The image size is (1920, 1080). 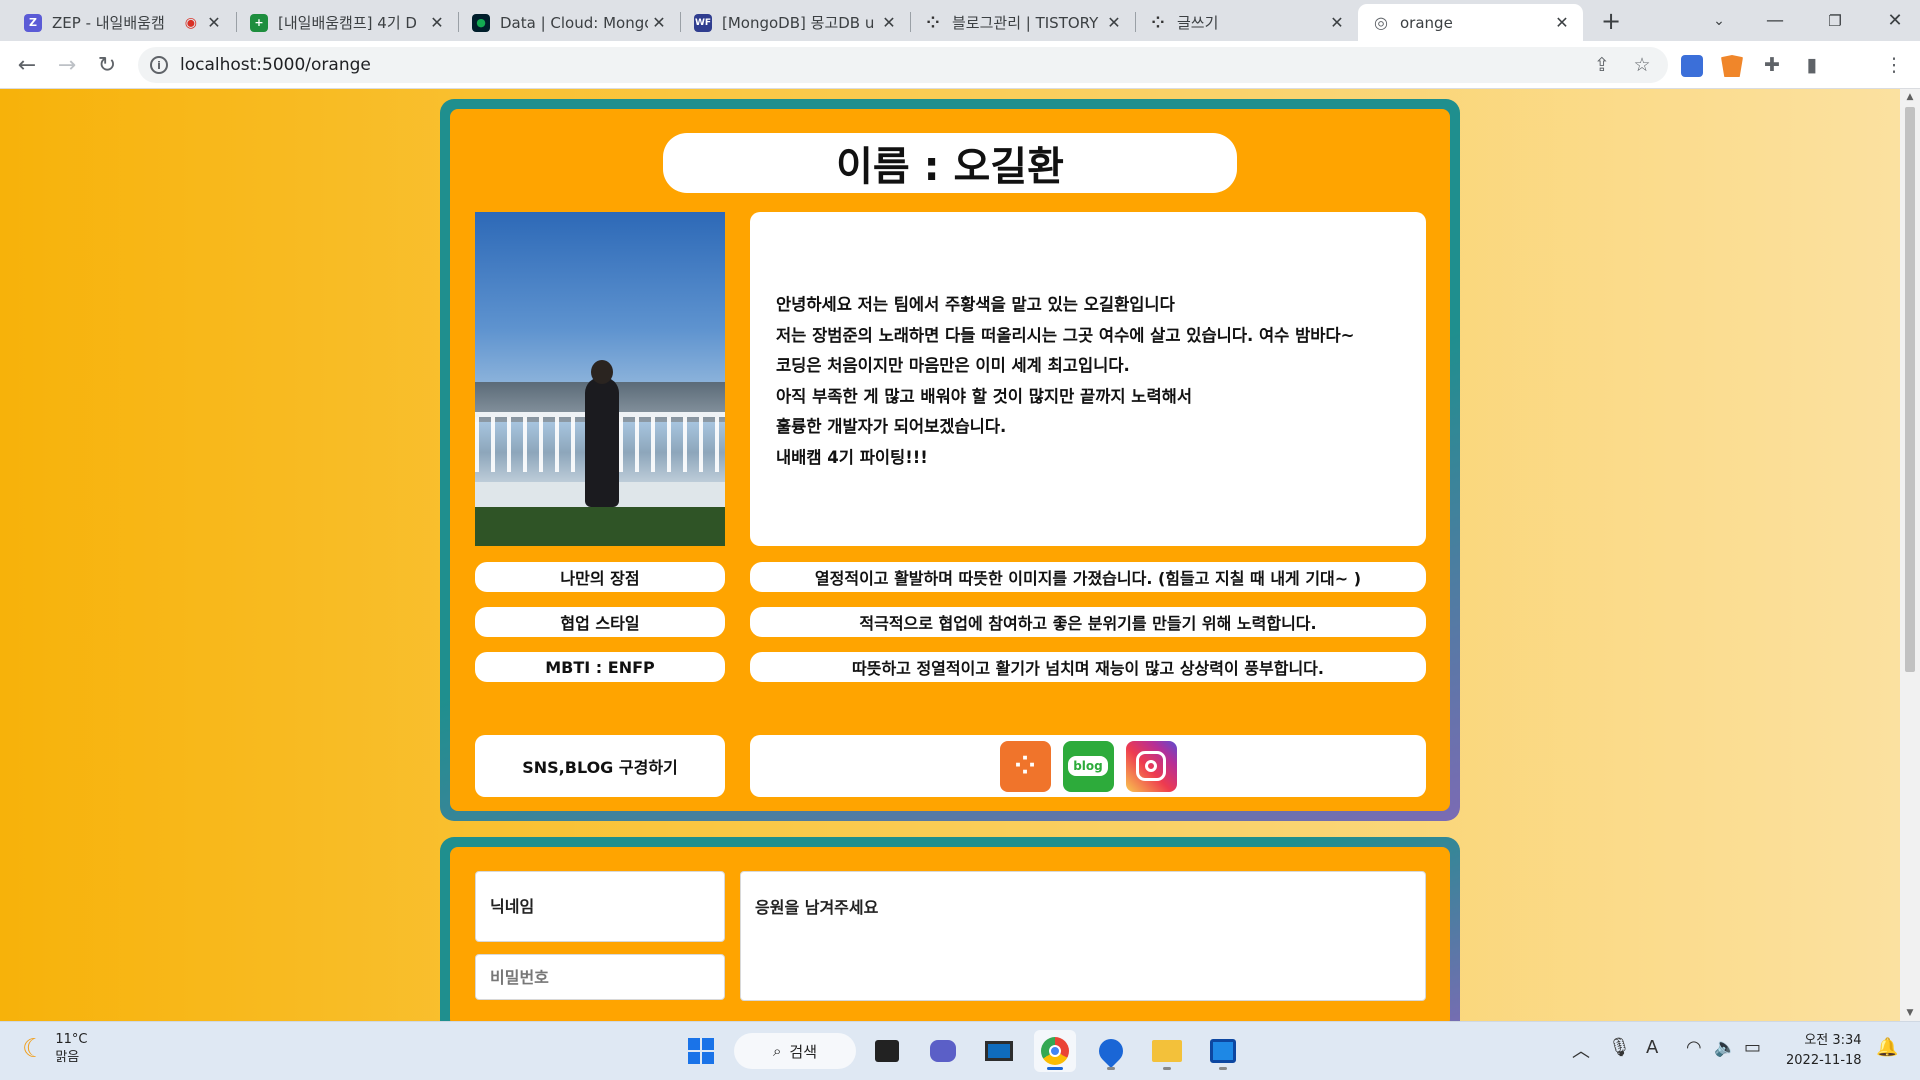 What do you see at coordinates (1426, 22) in the screenshot?
I see `tab-title: orange` at bounding box center [1426, 22].